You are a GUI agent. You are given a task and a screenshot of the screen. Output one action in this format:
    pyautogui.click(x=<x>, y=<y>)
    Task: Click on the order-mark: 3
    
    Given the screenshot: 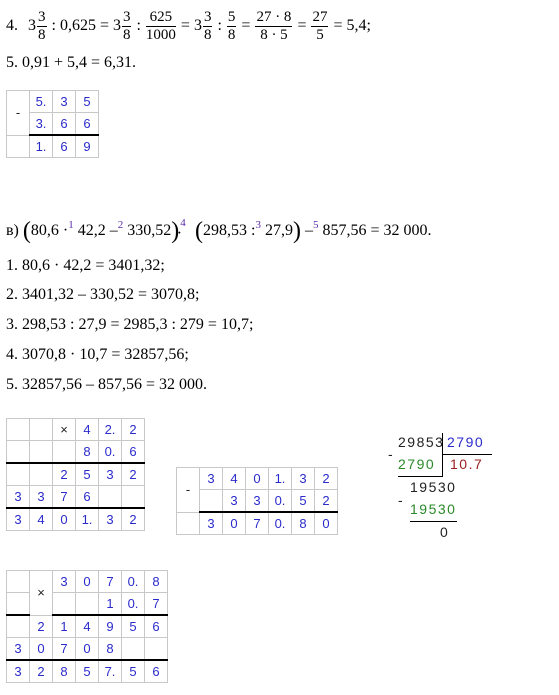 What is the action you would take?
    pyautogui.click(x=258, y=225)
    